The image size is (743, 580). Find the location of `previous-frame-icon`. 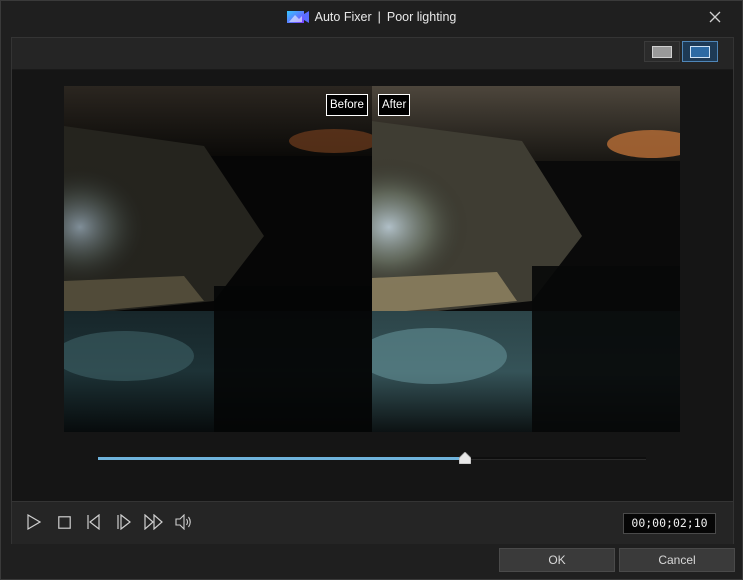

previous-frame-icon is located at coordinates (93, 522).